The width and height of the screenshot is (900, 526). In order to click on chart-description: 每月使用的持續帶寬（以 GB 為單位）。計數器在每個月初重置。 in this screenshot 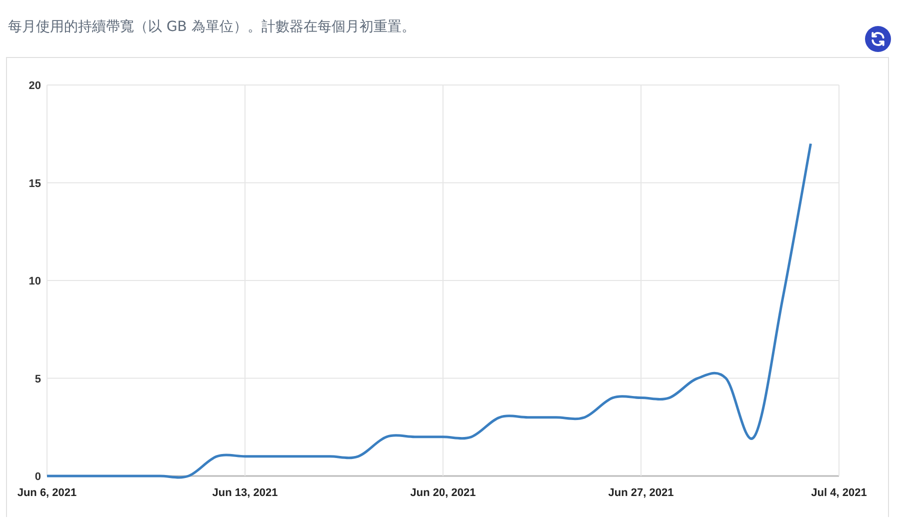, I will do `click(212, 27)`.